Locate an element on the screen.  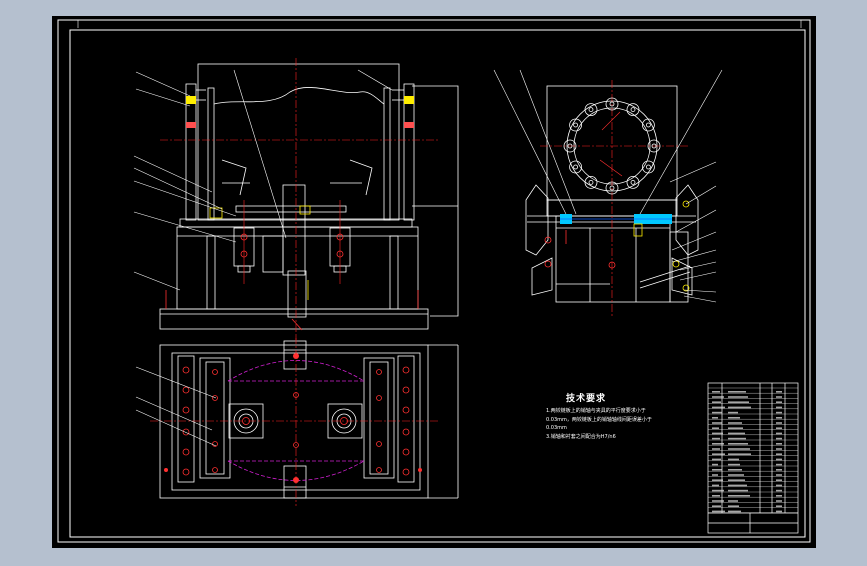
technical-requirement-line: 0.03mm，两铰链板上的销轴轴线间距误差小于 is located at coordinates (599, 420).